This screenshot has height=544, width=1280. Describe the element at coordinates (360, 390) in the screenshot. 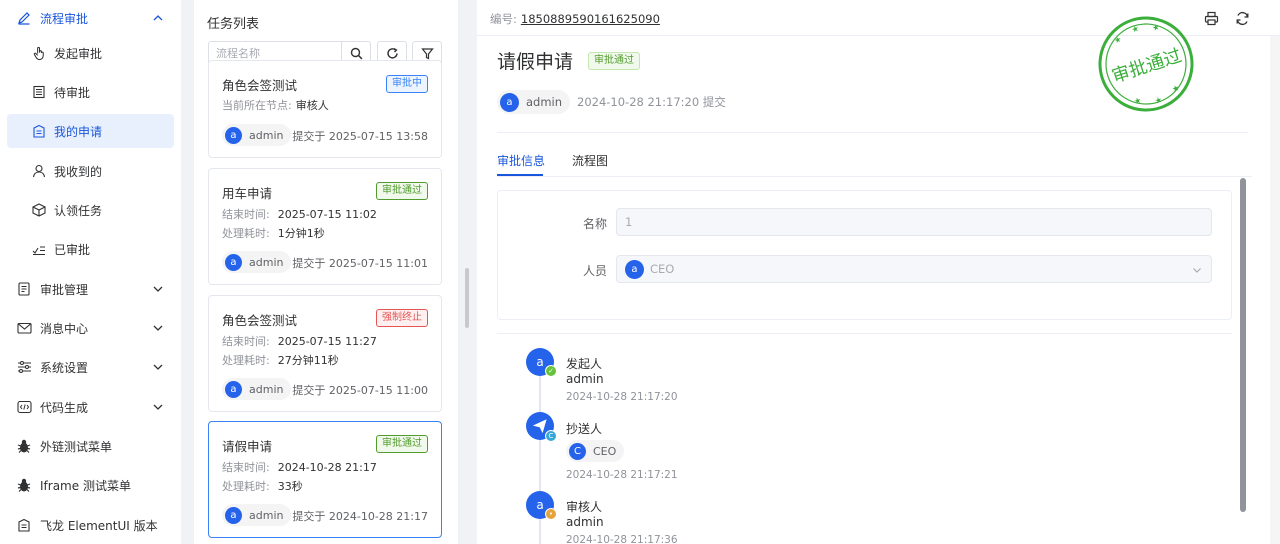

I see `card-submit-time: 提交于 2025-07-15 11:00` at that location.